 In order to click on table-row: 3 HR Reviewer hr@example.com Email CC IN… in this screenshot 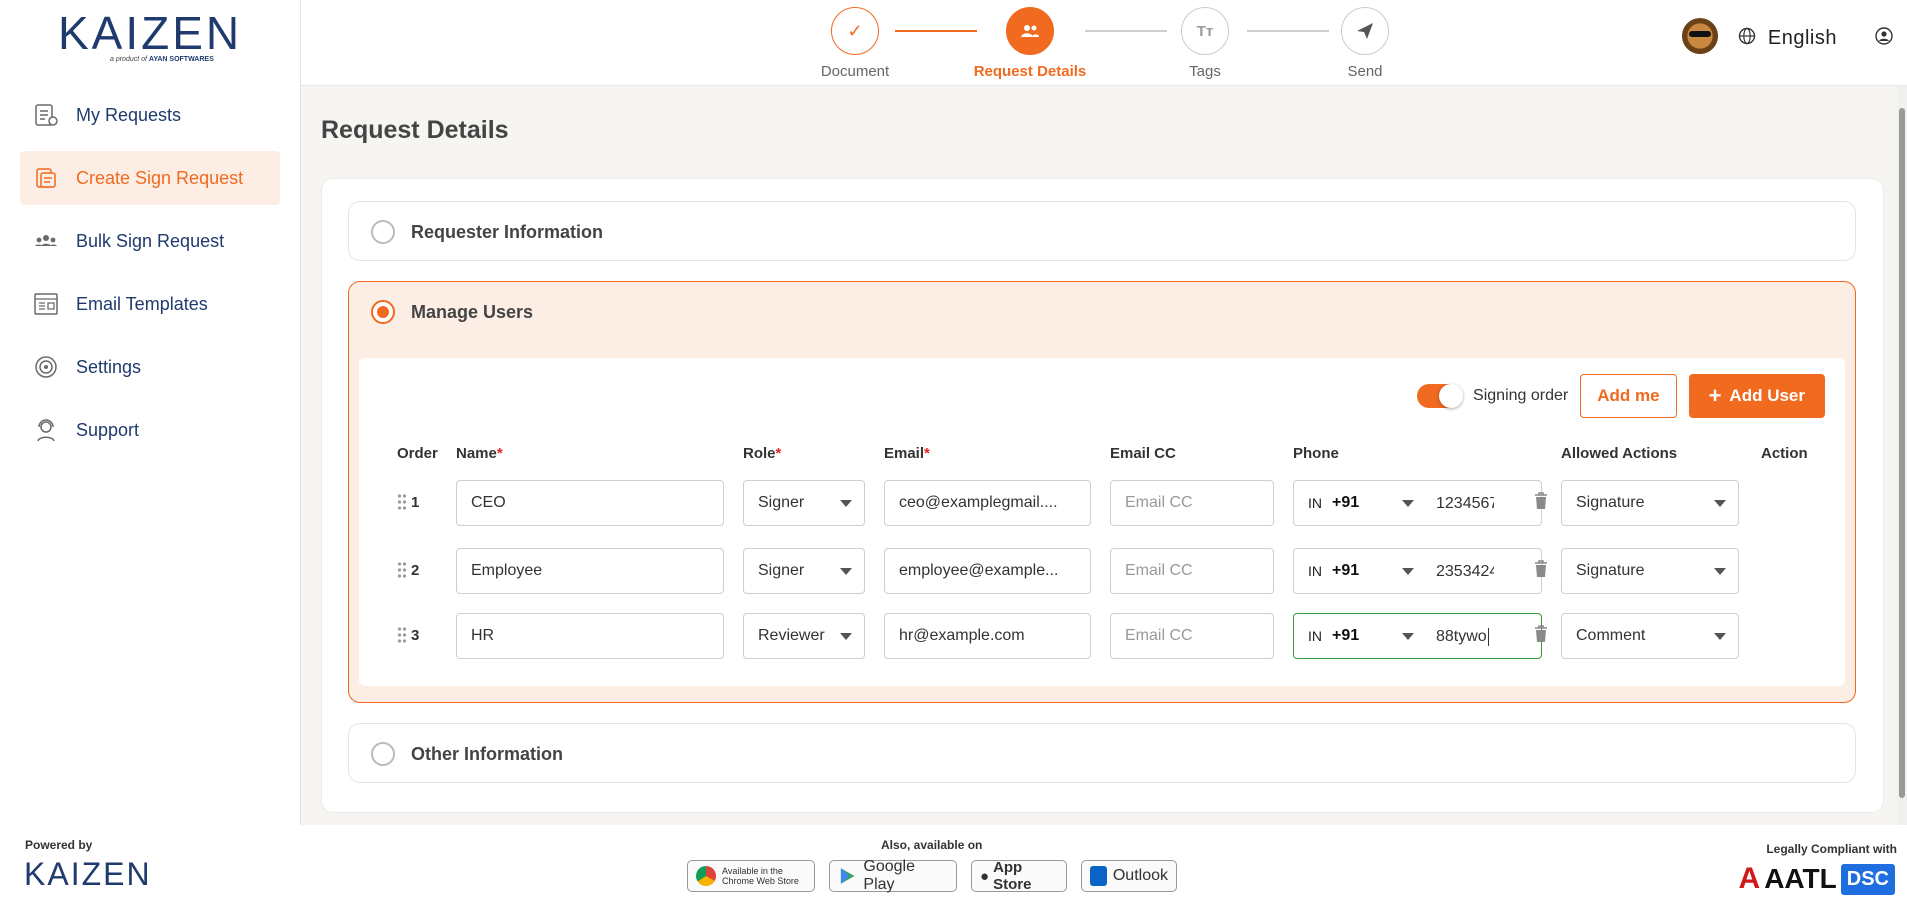, I will do `click(1102, 636)`.